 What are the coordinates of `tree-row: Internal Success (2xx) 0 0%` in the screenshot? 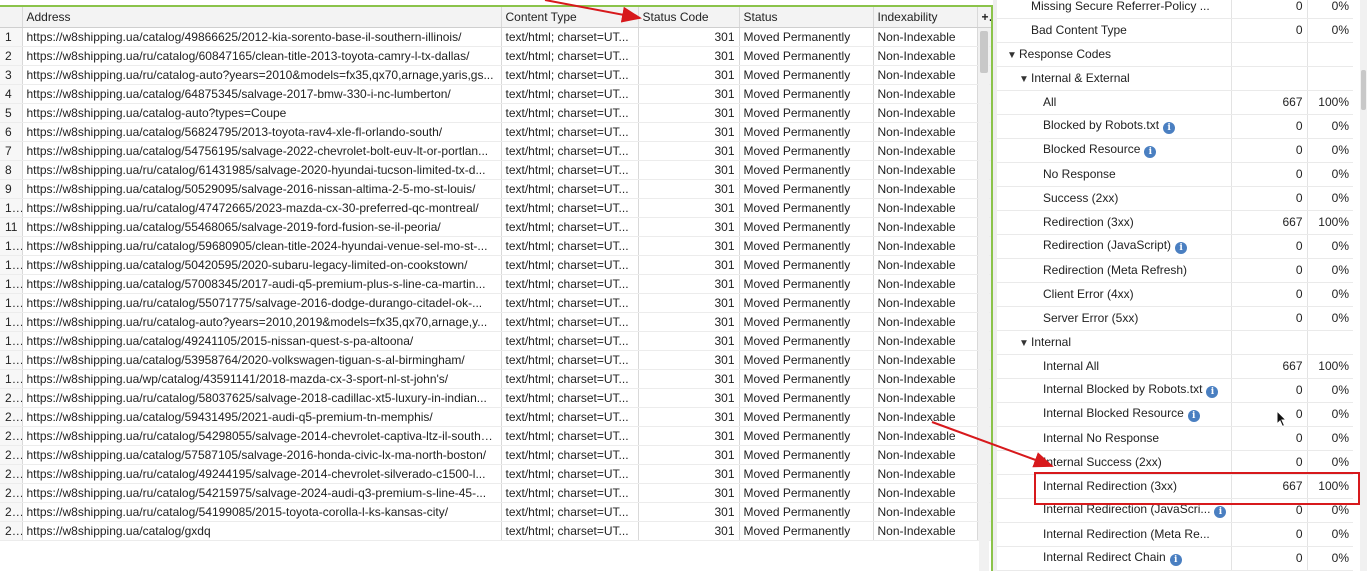 It's located at (1175, 462).